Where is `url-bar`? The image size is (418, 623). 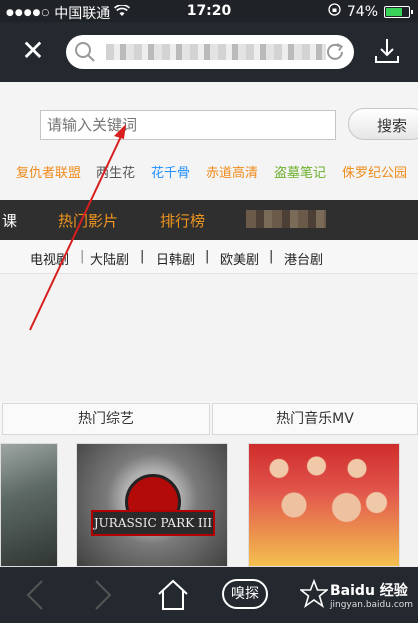
url-bar is located at coordinates (210, 52).